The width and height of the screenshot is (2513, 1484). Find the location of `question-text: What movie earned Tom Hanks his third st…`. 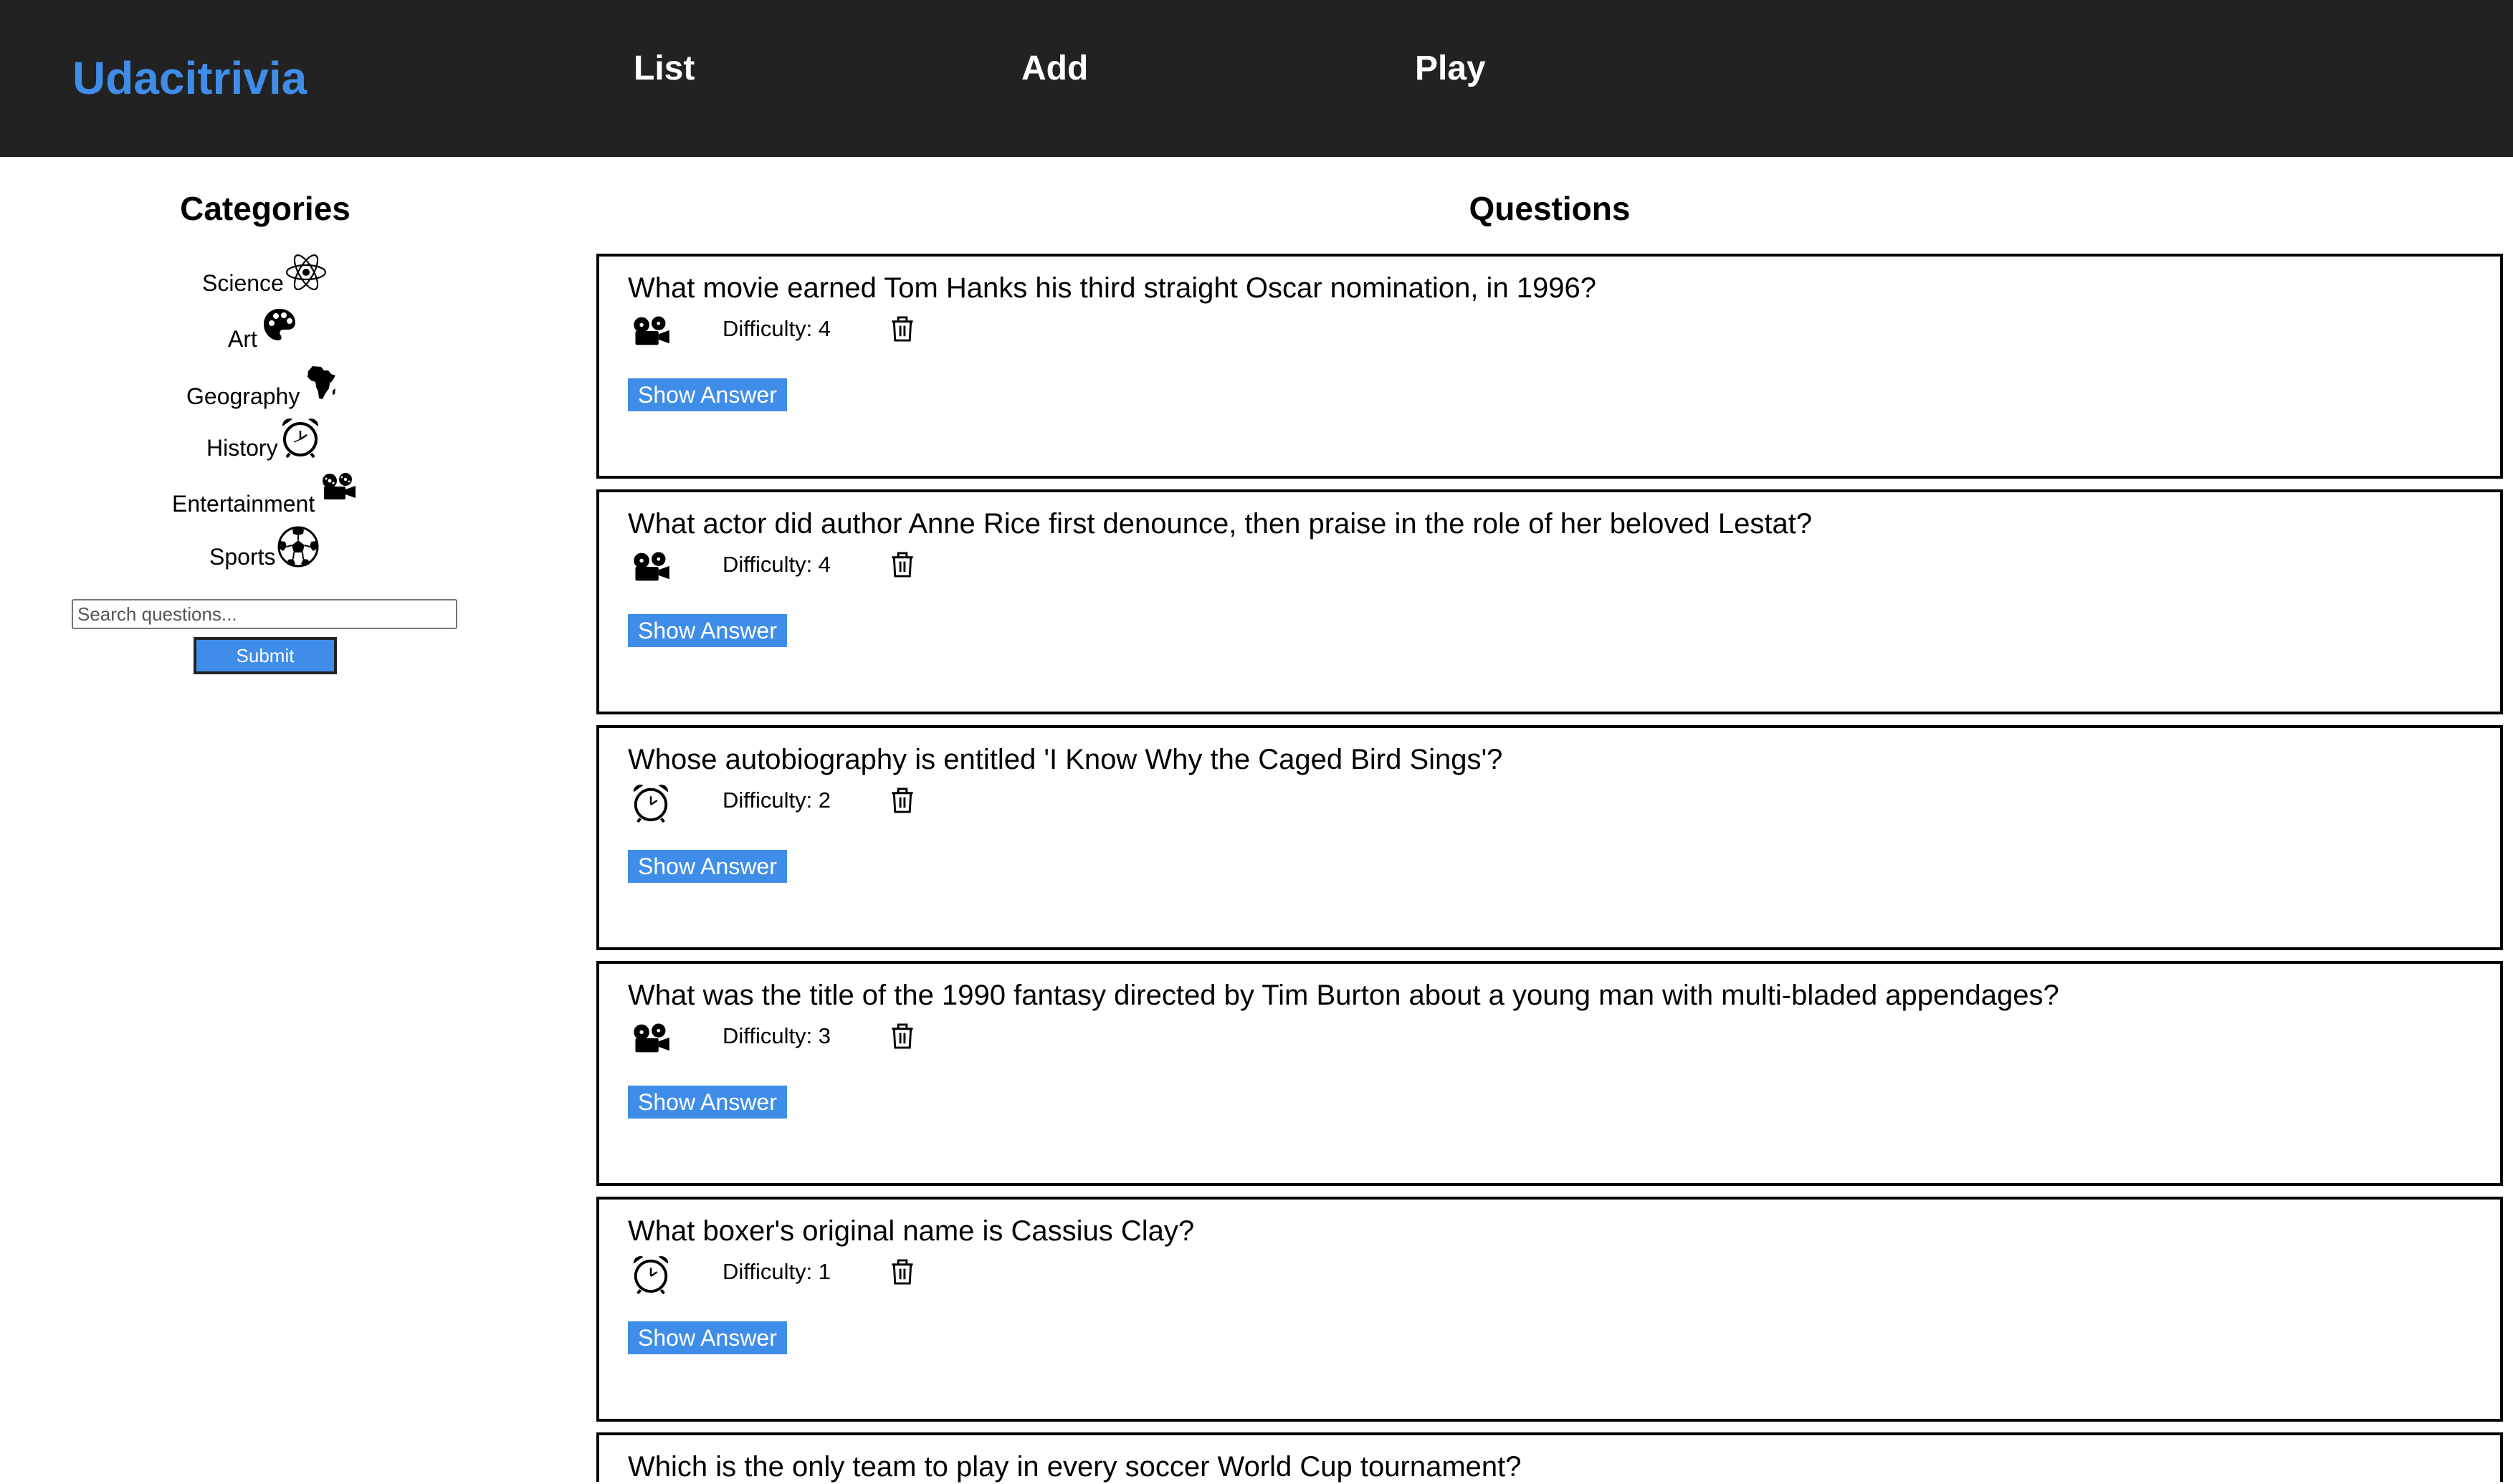

question-text: What movie earned Tom Hanks his third st… is located at coordinates (1113, 288).